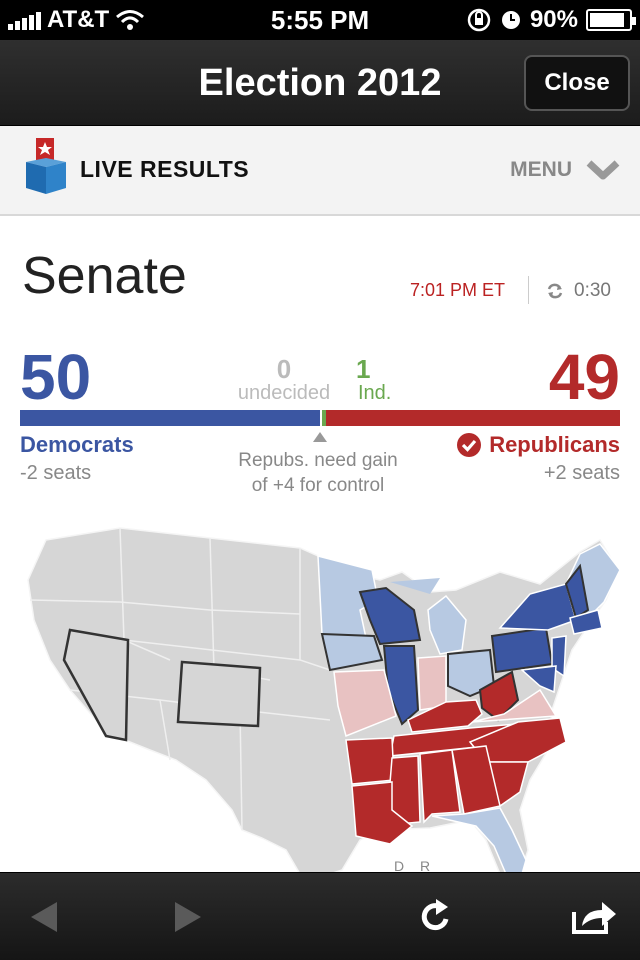  I want to click on forward-arrow-icon, so click(188, 917).